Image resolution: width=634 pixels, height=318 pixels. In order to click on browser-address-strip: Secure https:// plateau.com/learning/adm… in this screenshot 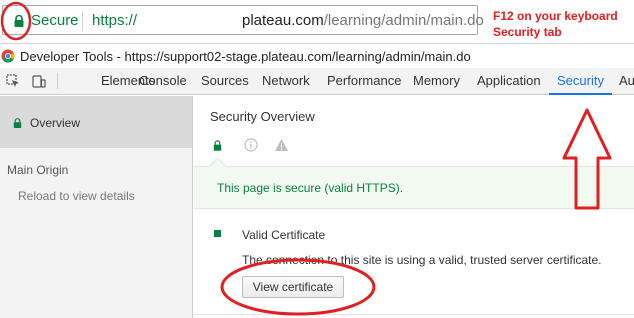, I will do `click(317, 21)`.